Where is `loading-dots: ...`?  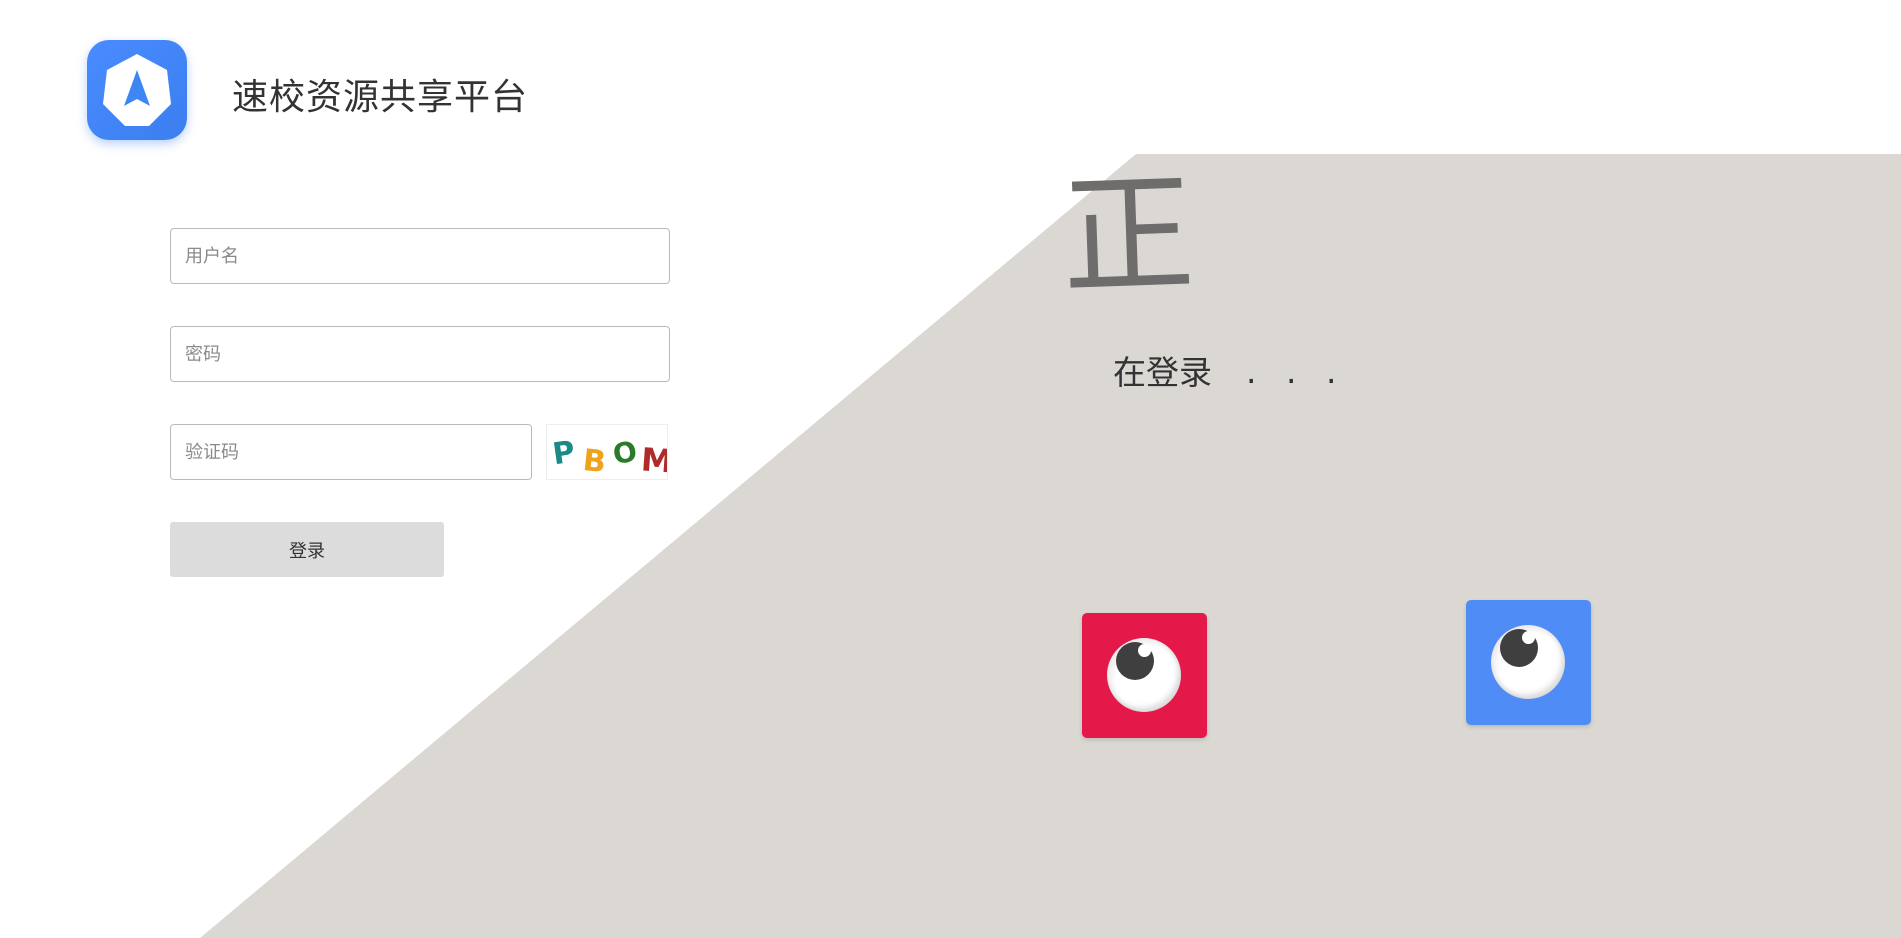
loading-dots: ... is located at coordinates (1306, 371).